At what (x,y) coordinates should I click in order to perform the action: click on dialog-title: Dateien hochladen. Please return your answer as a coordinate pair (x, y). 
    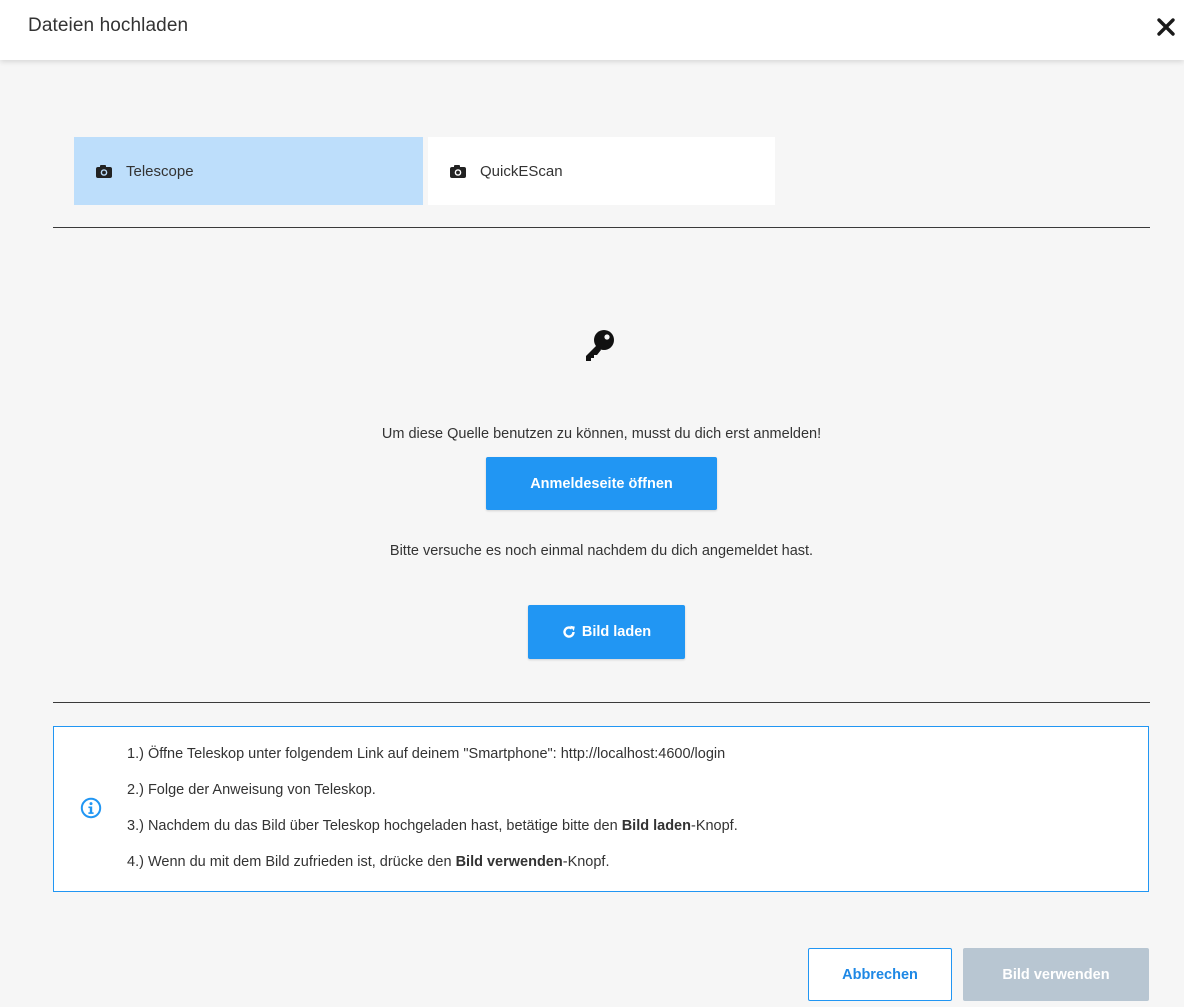
    Looking at the image, I should click on (108, 25).